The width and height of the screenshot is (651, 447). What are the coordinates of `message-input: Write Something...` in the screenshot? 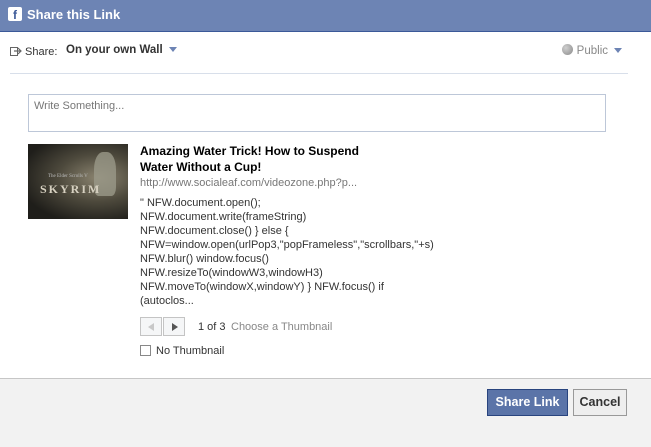 It's located at (317, 113).